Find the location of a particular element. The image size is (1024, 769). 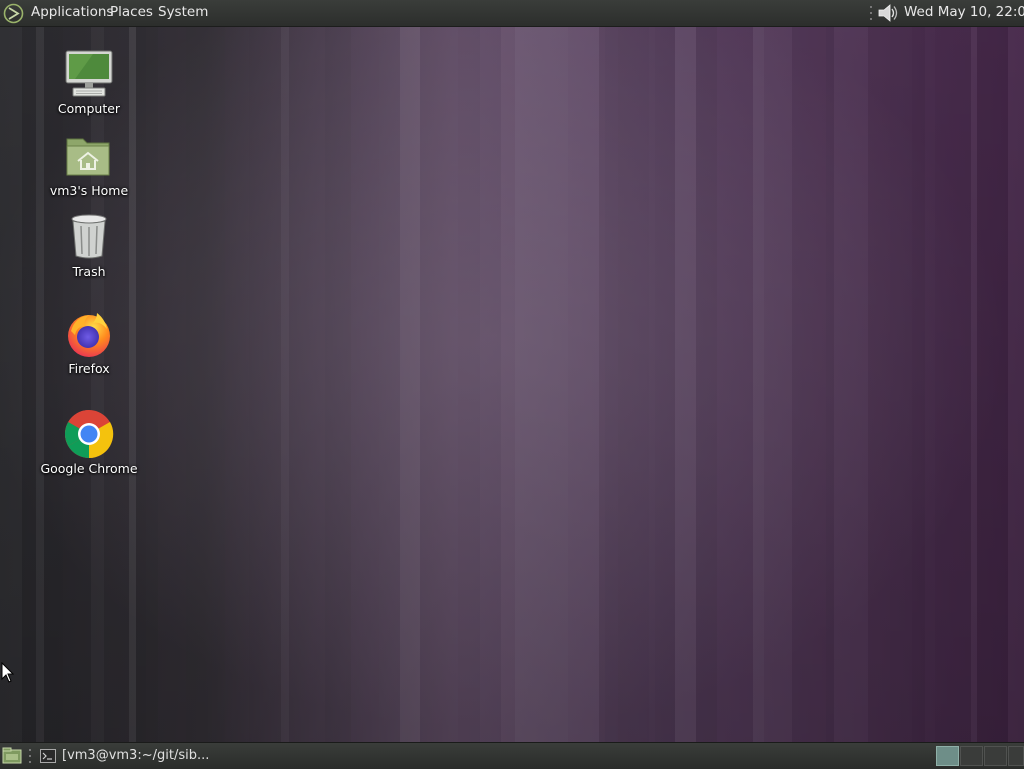

places-menu: Places is located at coordinates (131, 13).